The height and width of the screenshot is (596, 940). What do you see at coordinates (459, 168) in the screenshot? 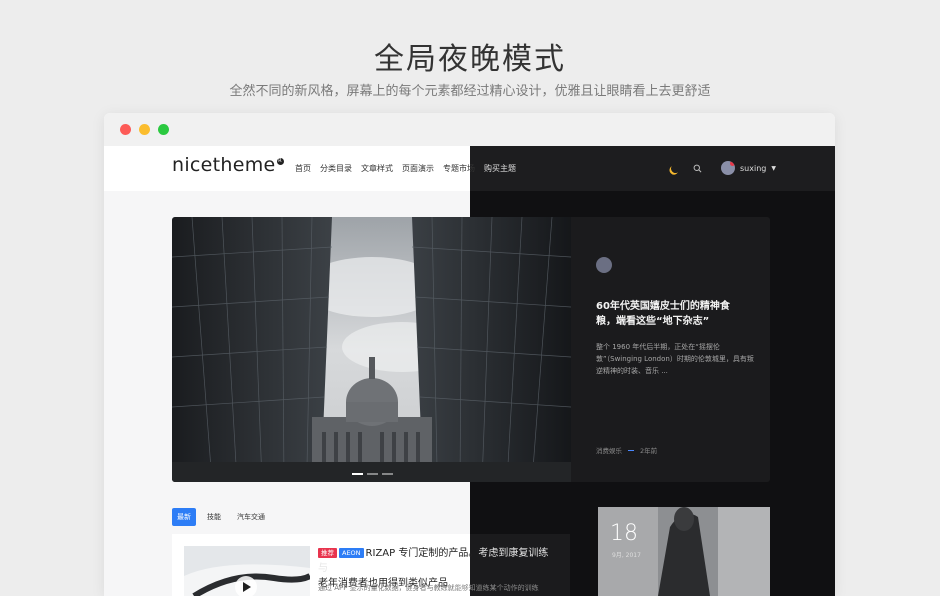
I see `menu-item-topic-market: 专题市场` at bounding box center [459, 168].